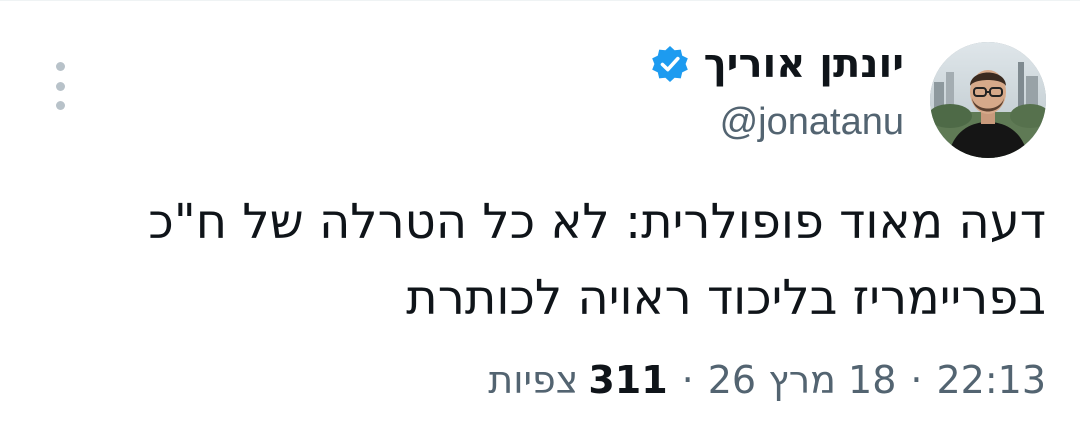  Describe the element at coordinates (802, 380) in the screenshot. I see `tweet-date: 18 מרץ 26` at that location.